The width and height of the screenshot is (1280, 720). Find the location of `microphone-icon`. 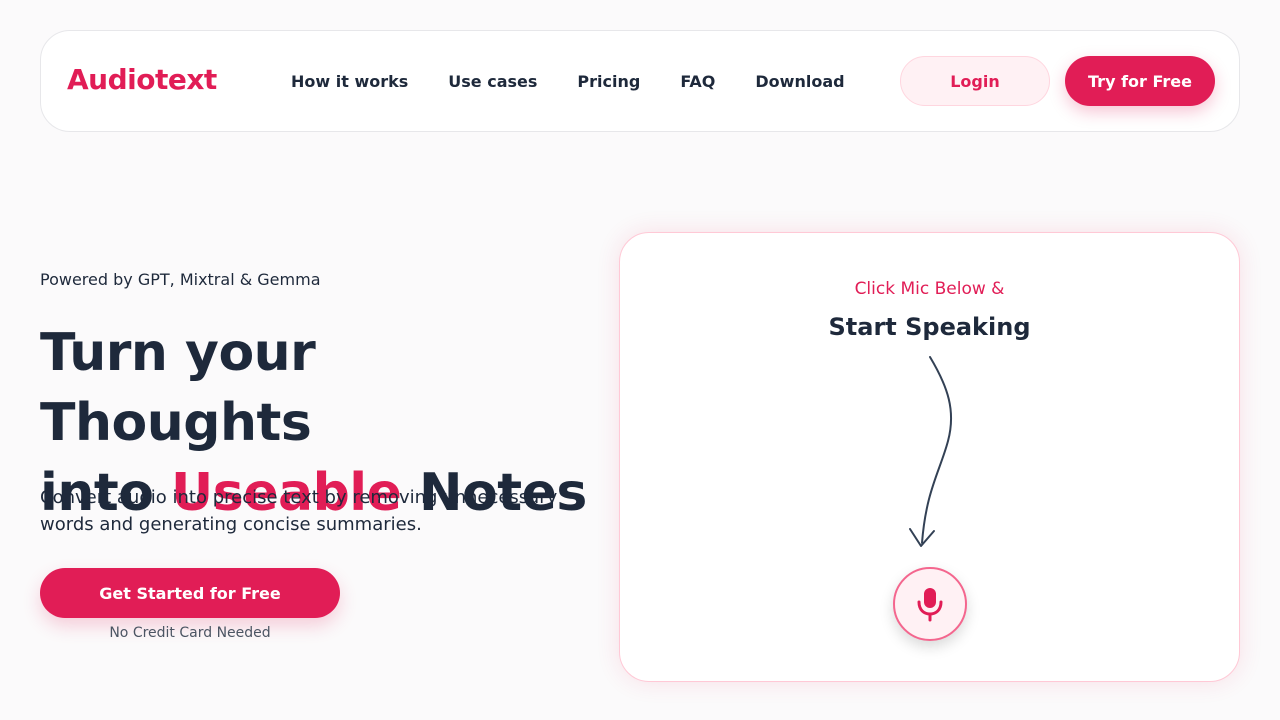

microphone-icon is located at coordinates (930, 605).